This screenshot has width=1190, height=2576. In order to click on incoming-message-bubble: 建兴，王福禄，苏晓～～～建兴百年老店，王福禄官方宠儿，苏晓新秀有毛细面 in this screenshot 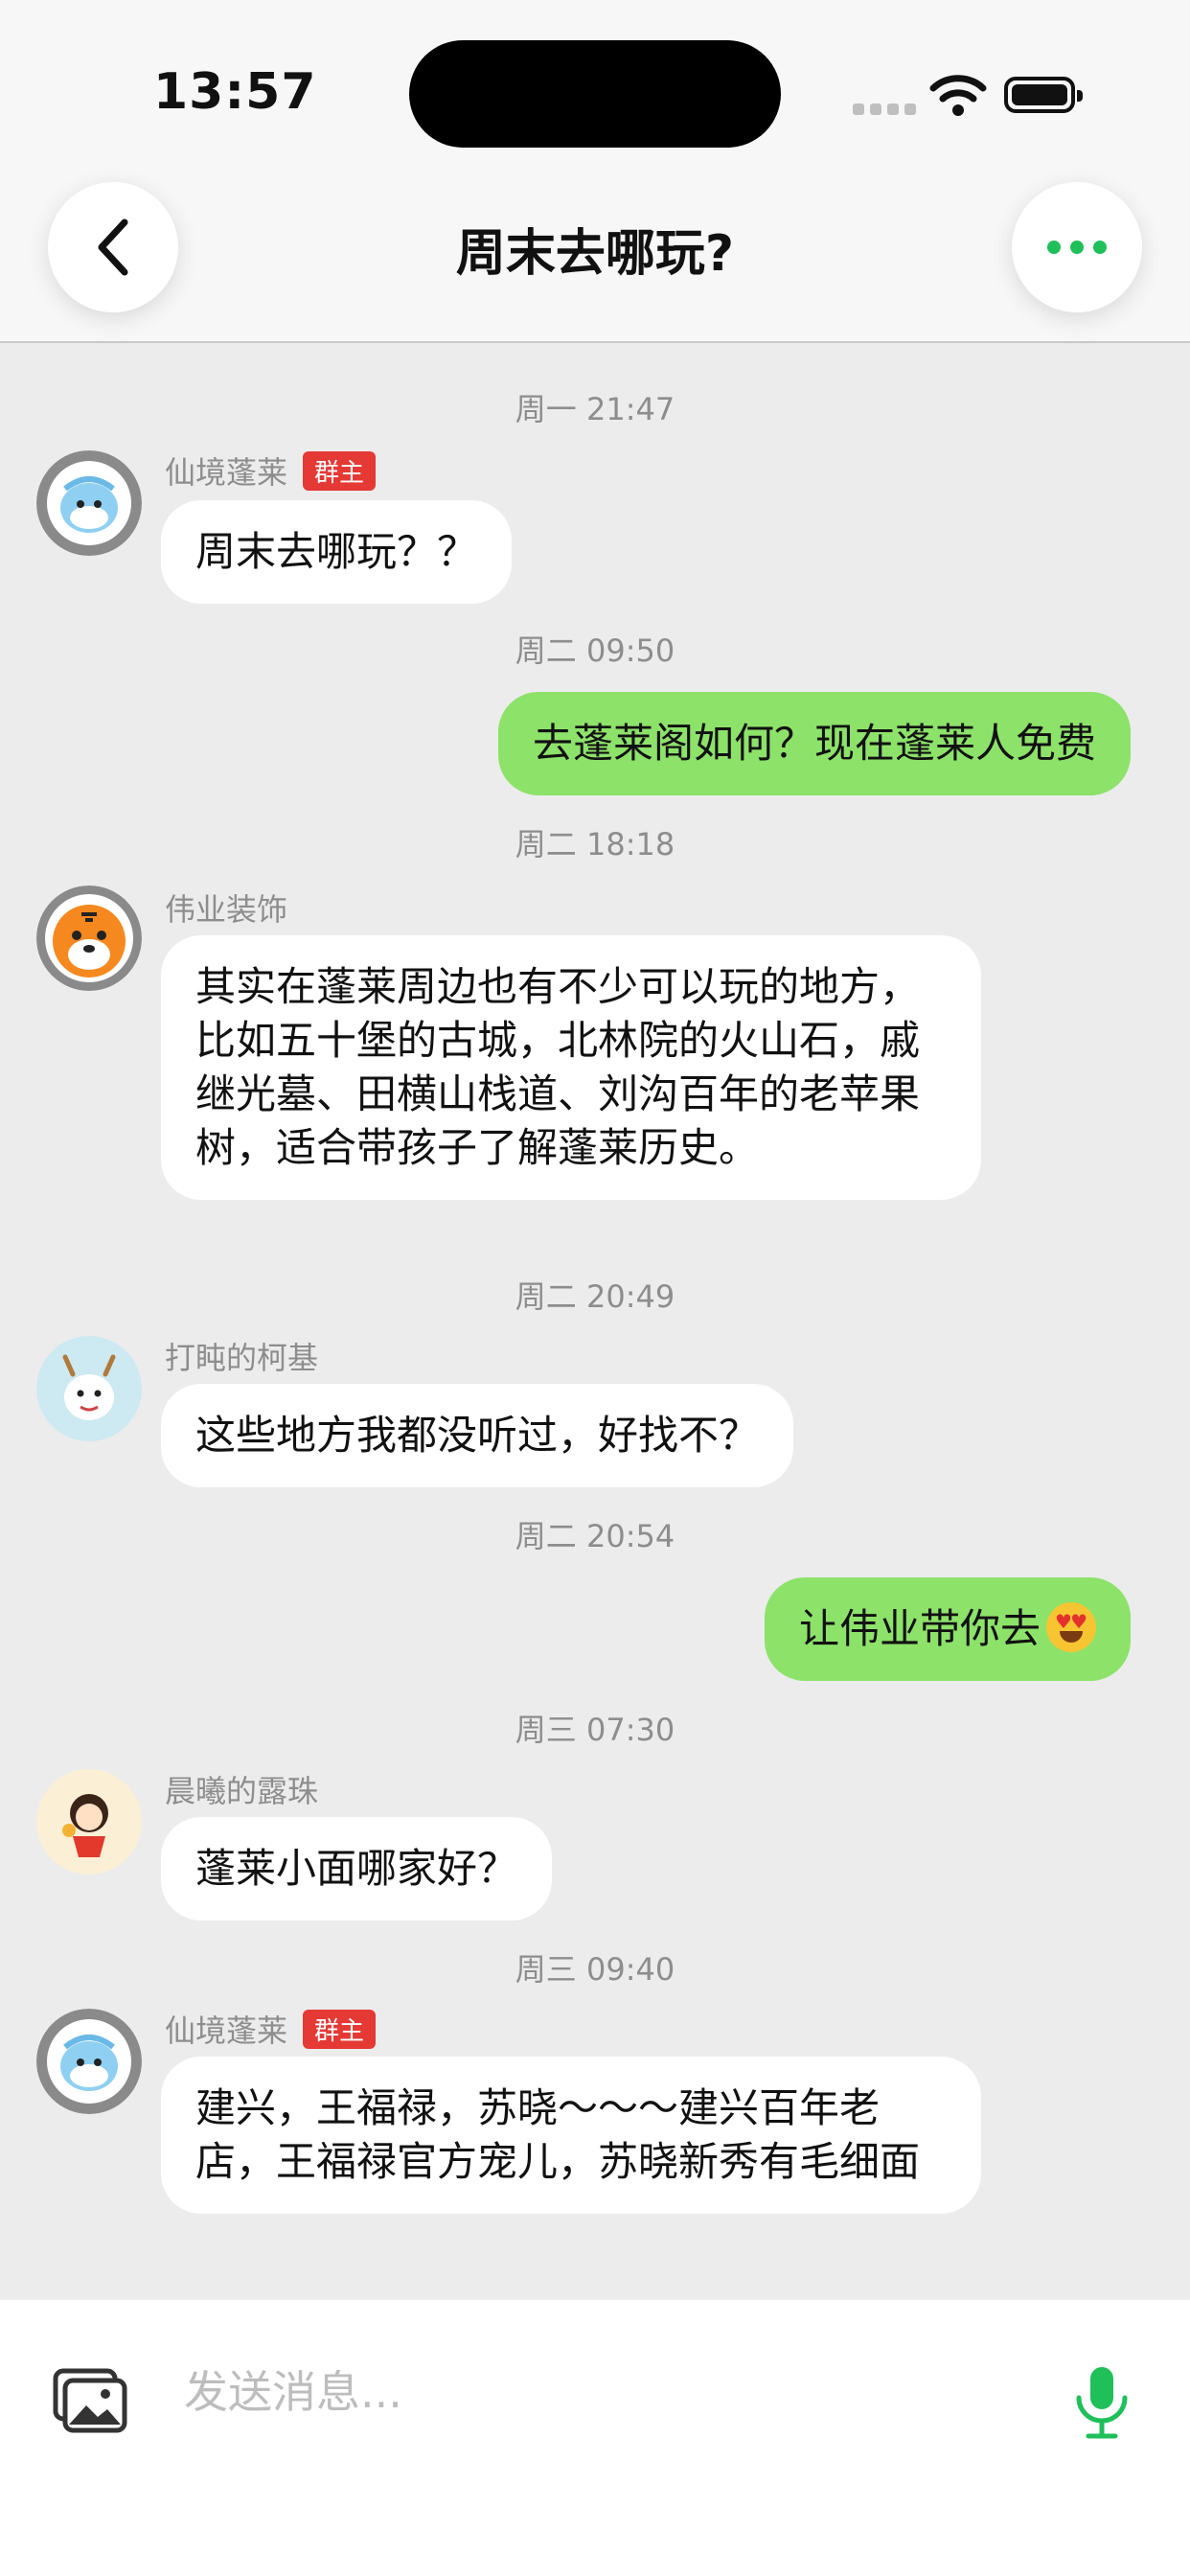, I will do `click(571, 2135)`.